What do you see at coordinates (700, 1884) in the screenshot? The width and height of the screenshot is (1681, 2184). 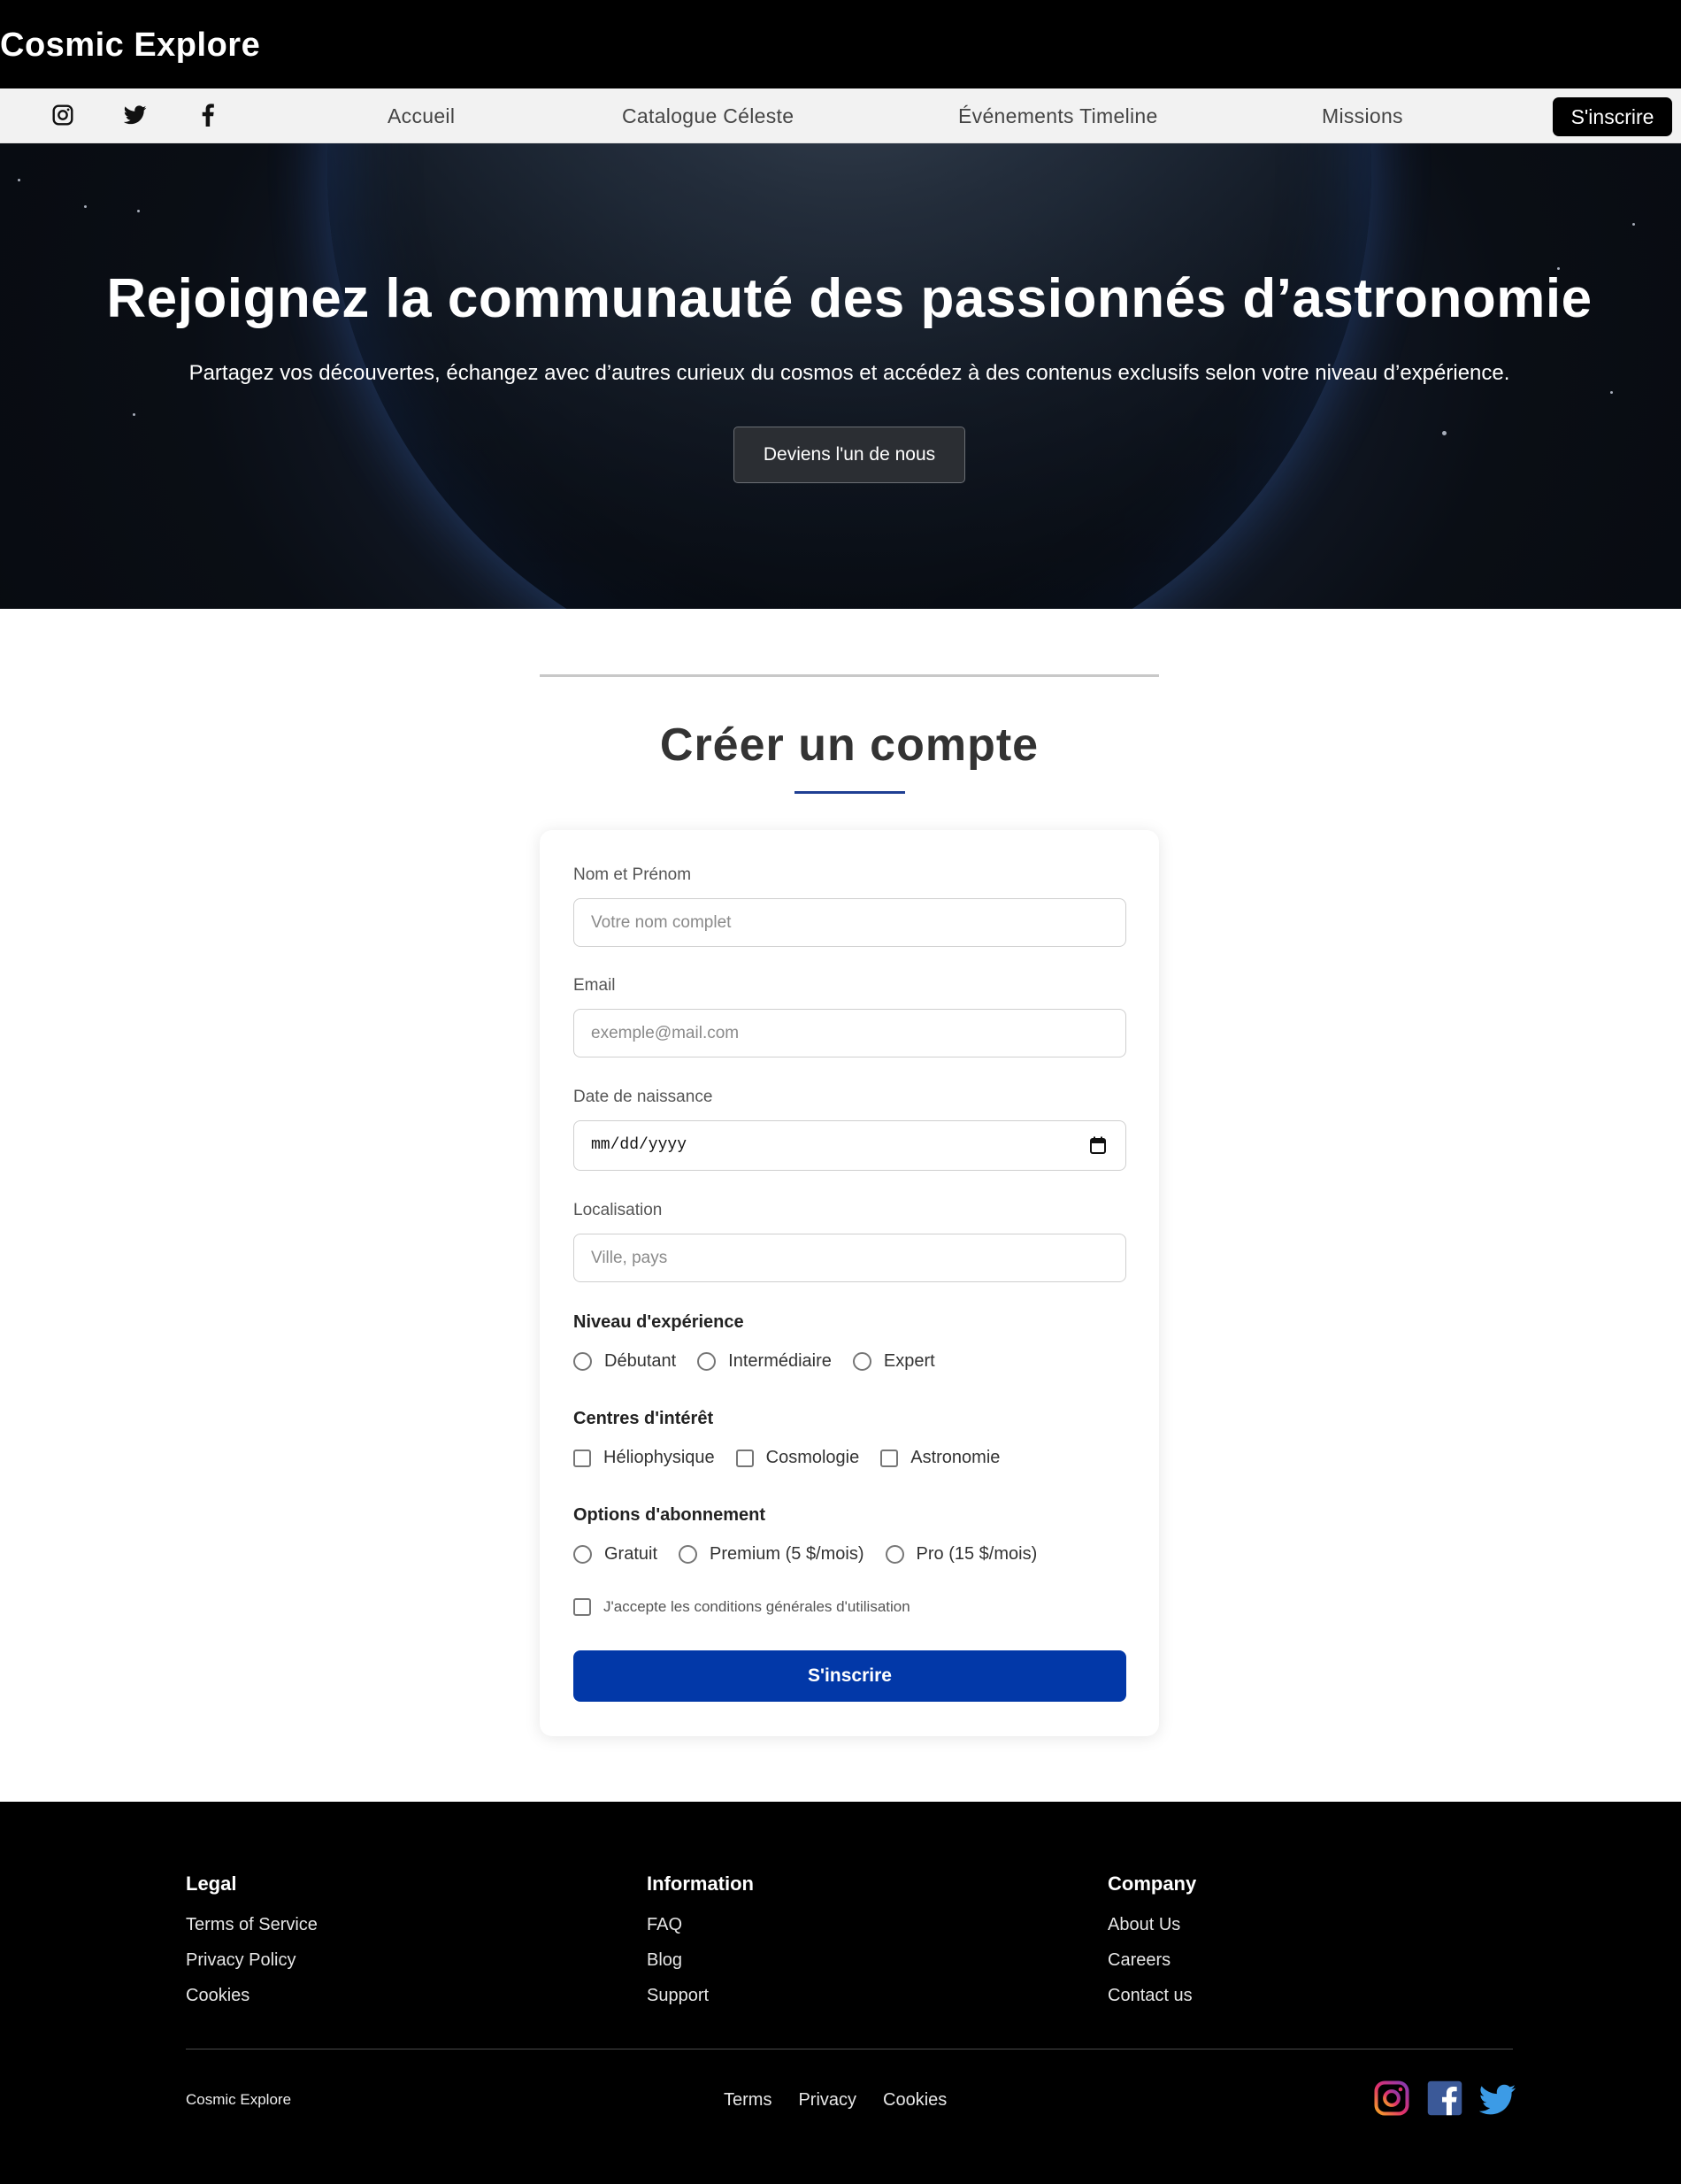 I see `footer-column-title: Information` at bounding box center [700, 1884].